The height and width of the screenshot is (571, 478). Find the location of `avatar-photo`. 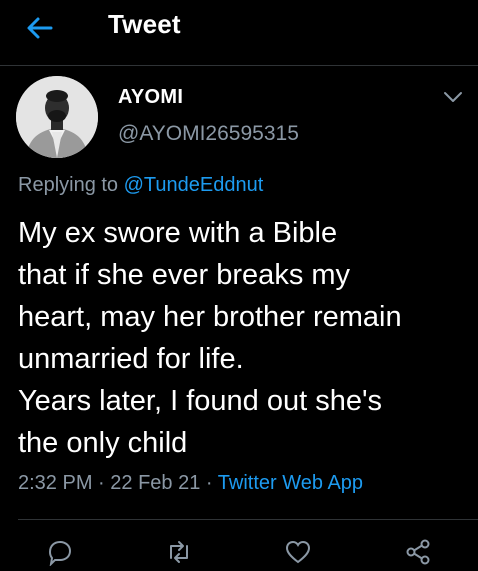

avatar-photo is located at coordinates (57, 117).